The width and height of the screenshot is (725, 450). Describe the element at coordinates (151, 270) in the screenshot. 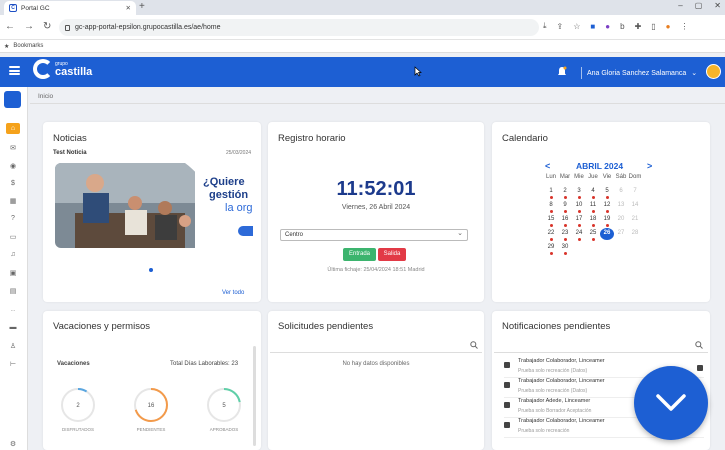

I see `carousel-dot` at that location.